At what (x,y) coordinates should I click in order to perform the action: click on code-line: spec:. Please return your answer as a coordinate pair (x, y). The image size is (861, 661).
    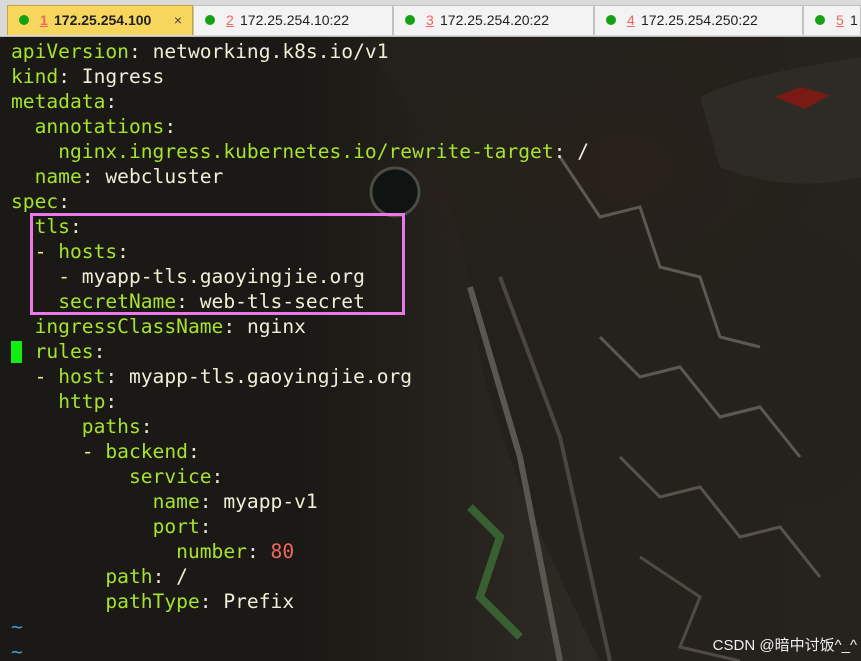
    Looking at the image, I should click on (40, 201).